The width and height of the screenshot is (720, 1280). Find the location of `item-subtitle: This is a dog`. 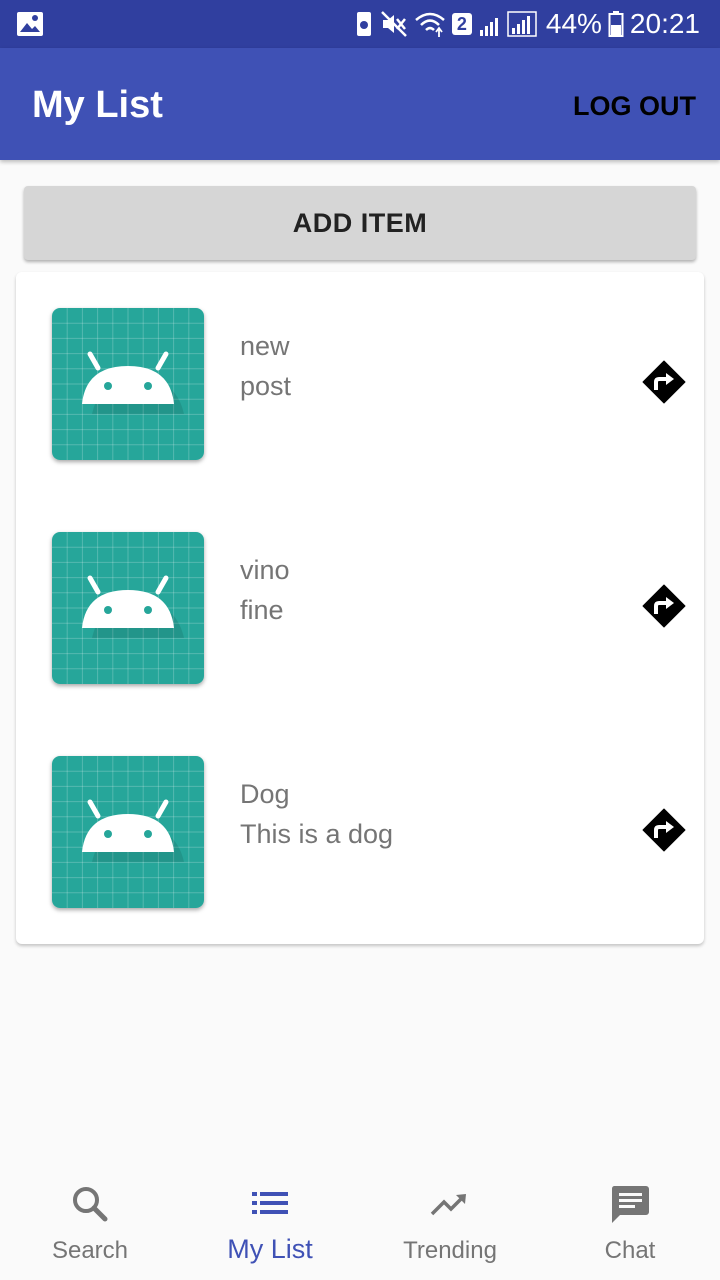

item-subtitle: This is a dog is located at coordinates (317, 834).